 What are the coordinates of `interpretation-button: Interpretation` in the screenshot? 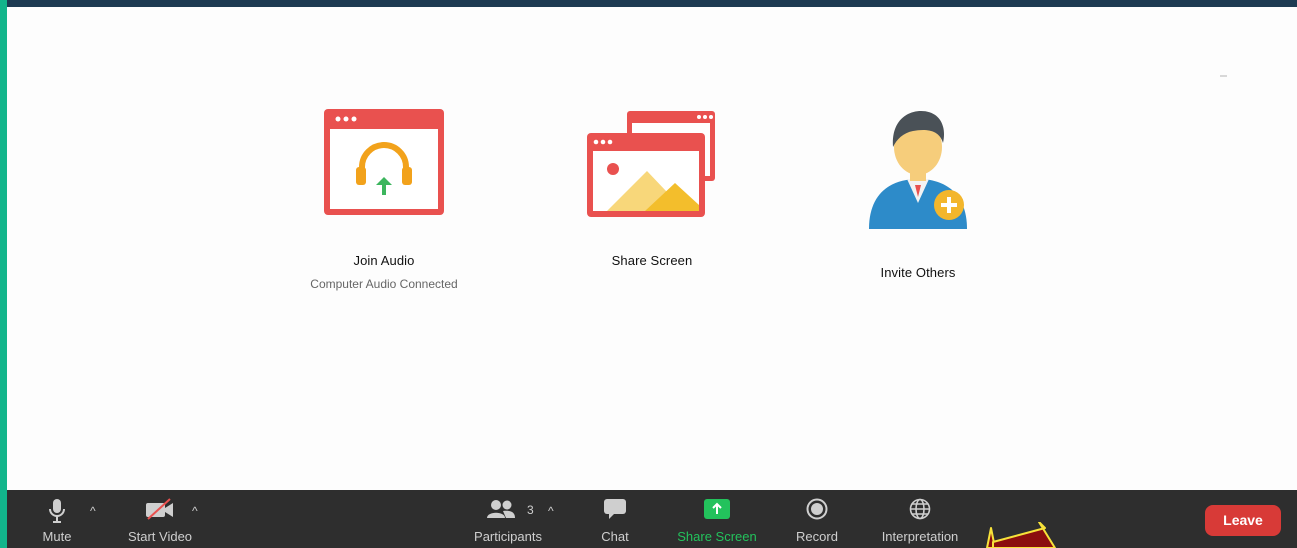 It's located at (920, 519).